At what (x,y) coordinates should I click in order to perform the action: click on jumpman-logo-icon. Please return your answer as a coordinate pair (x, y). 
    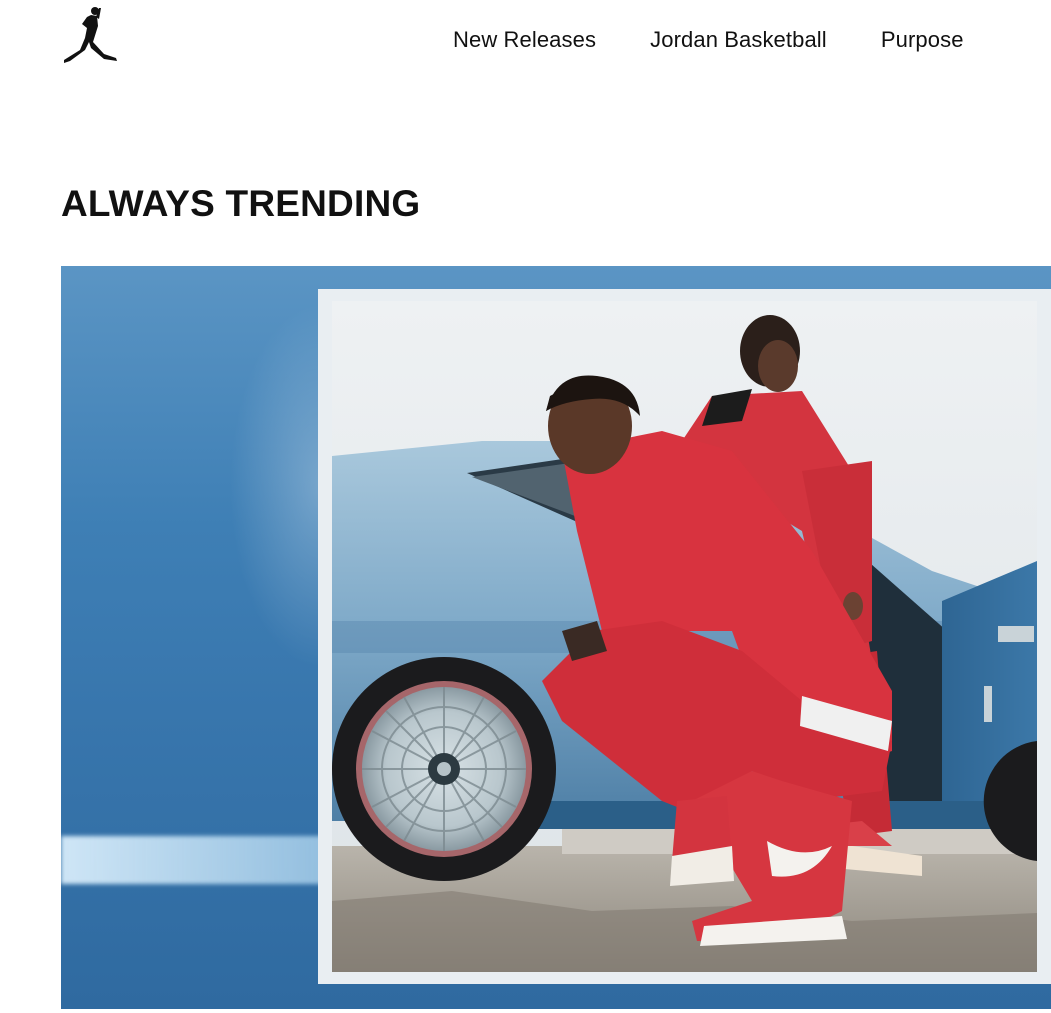
    Looking at the image, I should click on (91, 38).